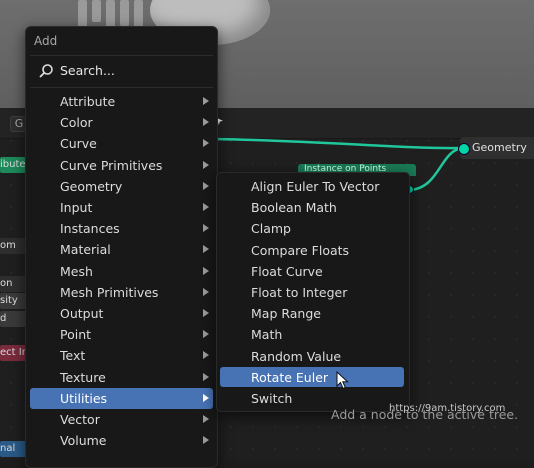 This screenshot has width=534, height=468. What do you see at coordinates (300, 250) in the screenshot?
I see `submenu-item-label: Compare Floats` at bounding box center [300, 250].